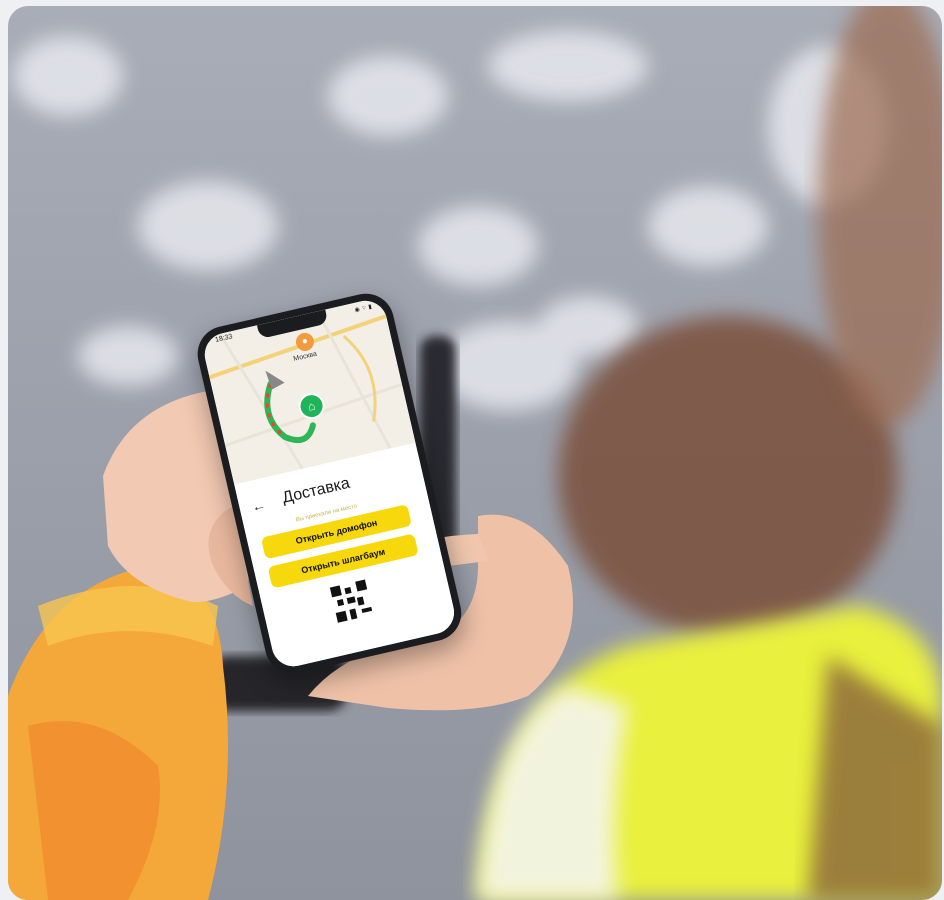 The image size is (944, 900). I want to click on back-arrow-icon: ←, so click(258, 505).